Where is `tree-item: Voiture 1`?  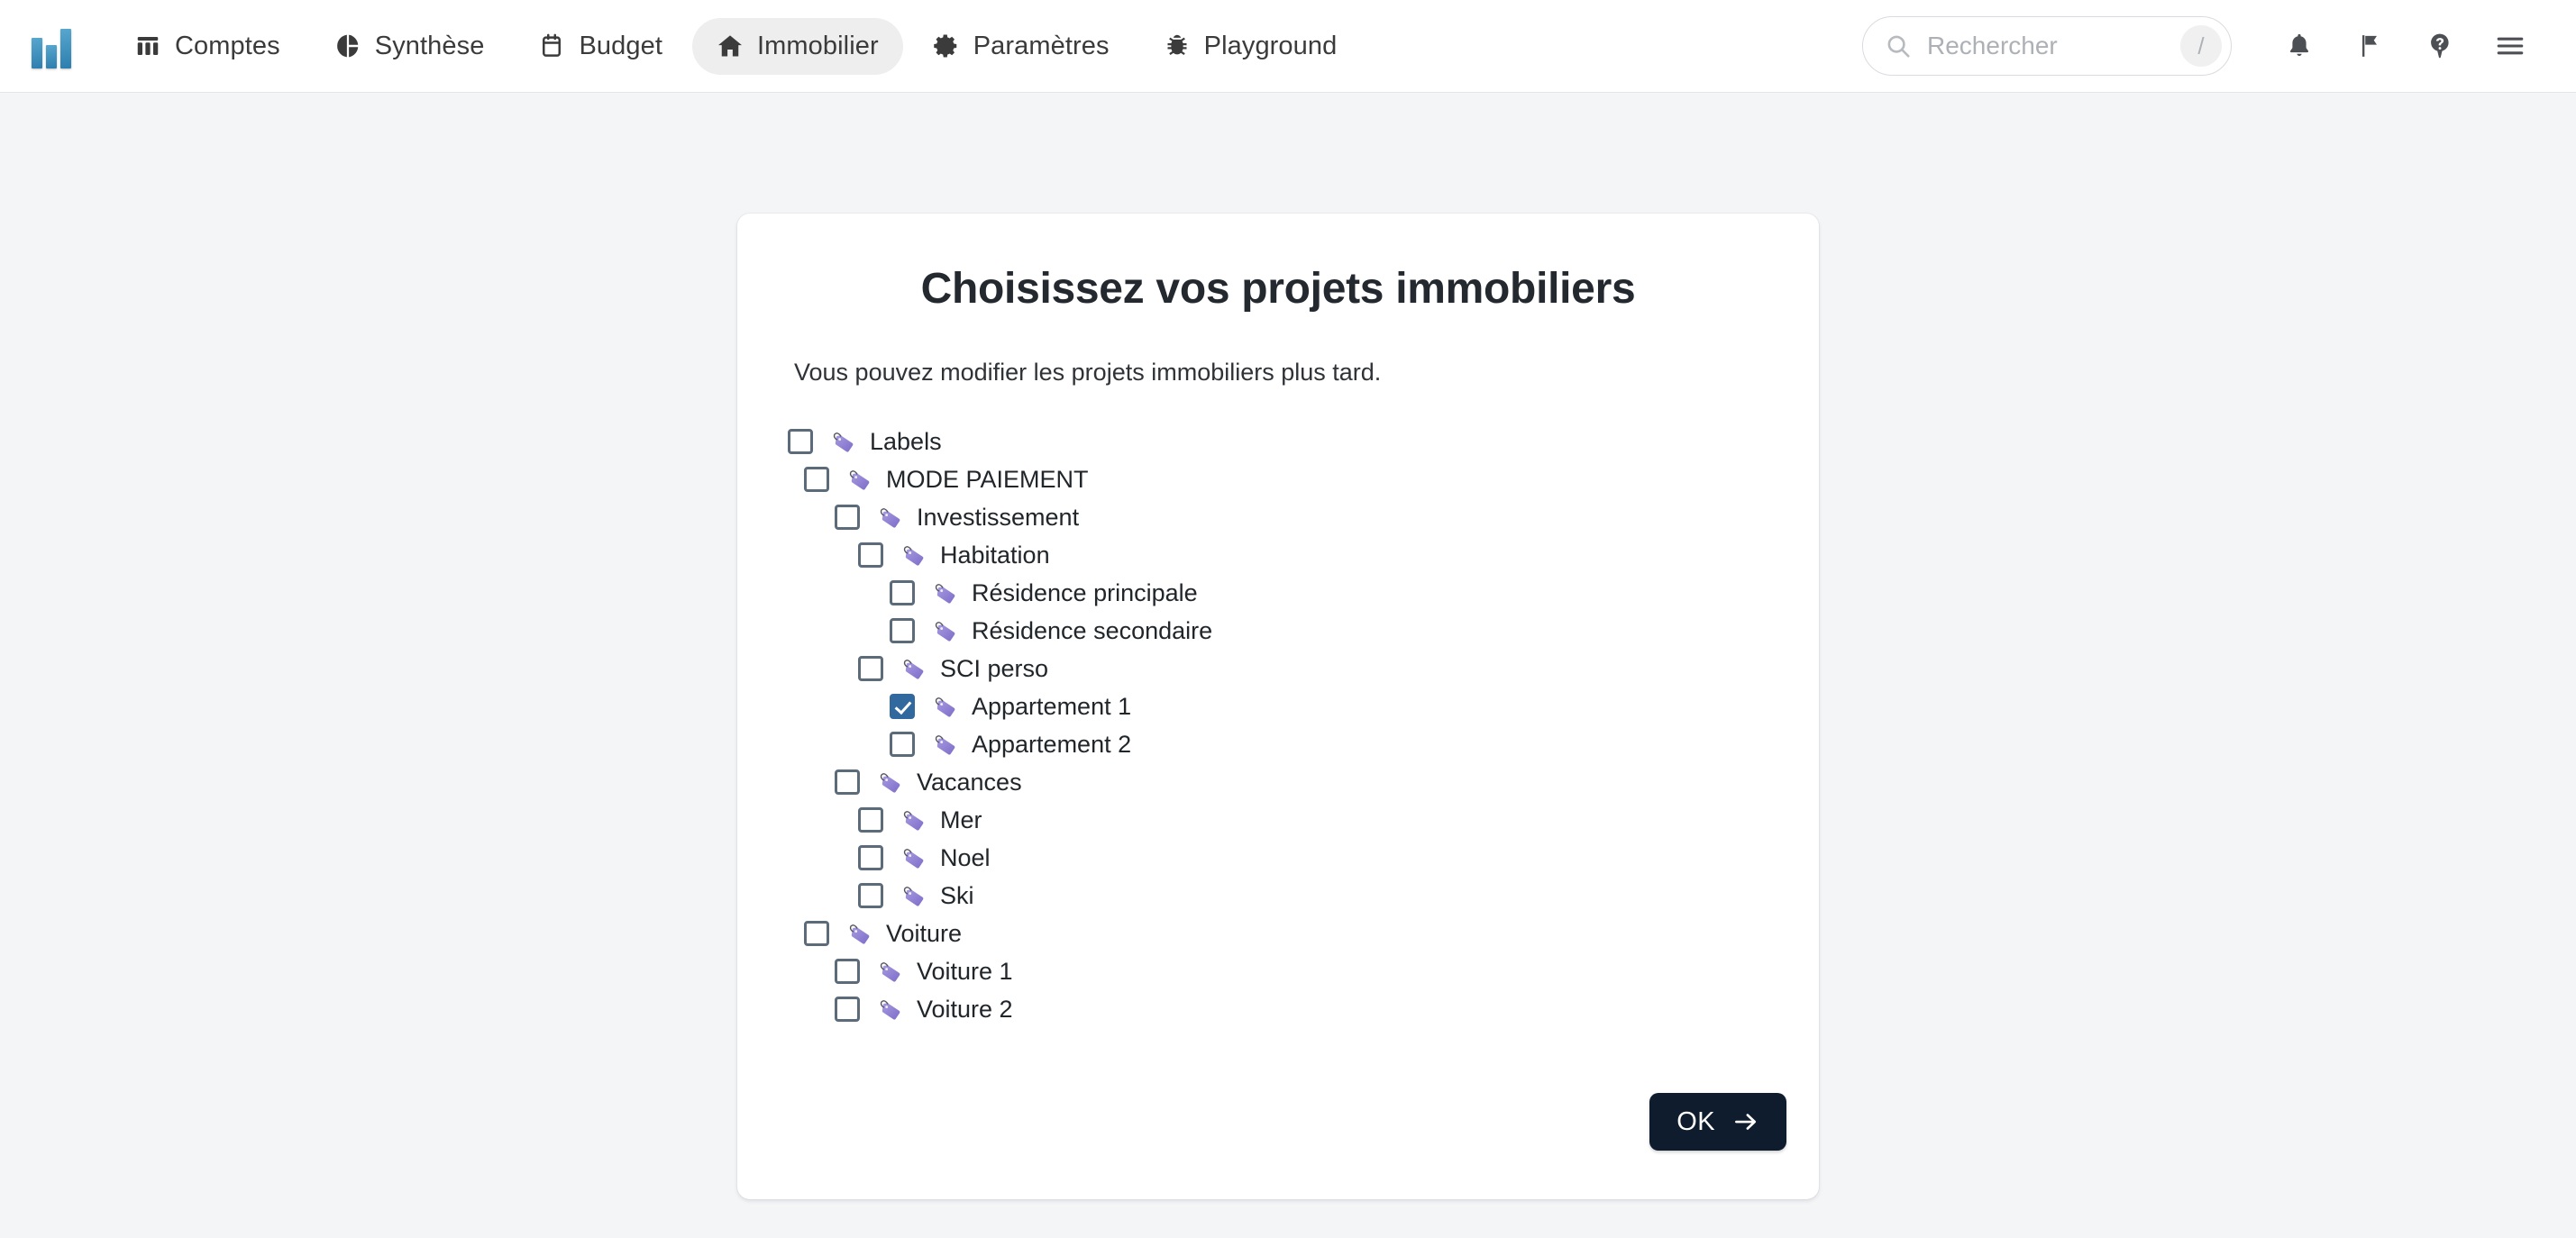
tree-item: Voiture 1 is located at coordinates (1303, 971).